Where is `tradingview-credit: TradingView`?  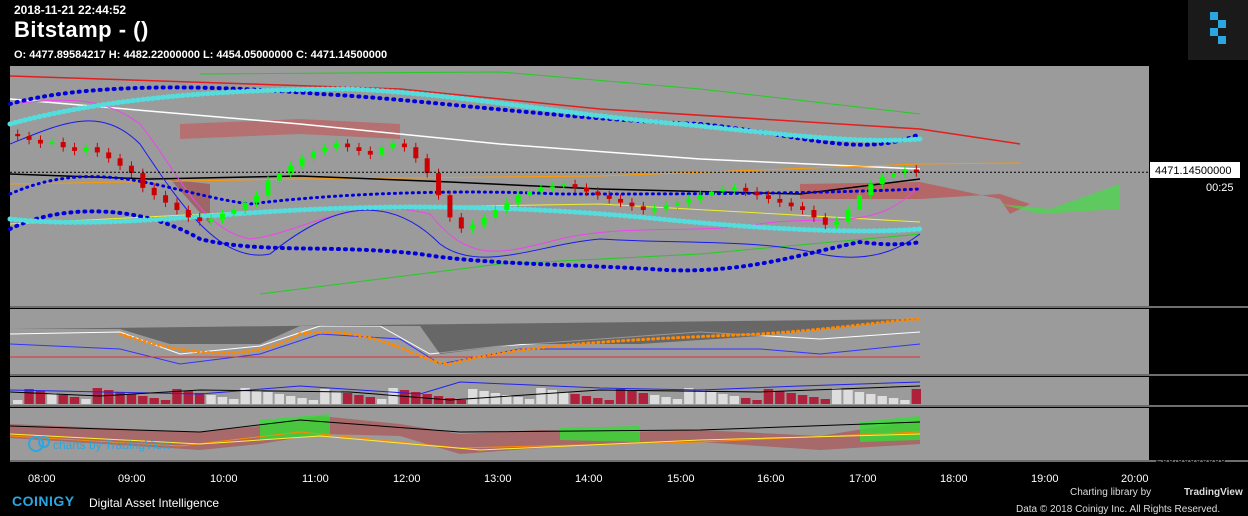
tradingview-credit: TradingView is located at coordinates (1213, 492).